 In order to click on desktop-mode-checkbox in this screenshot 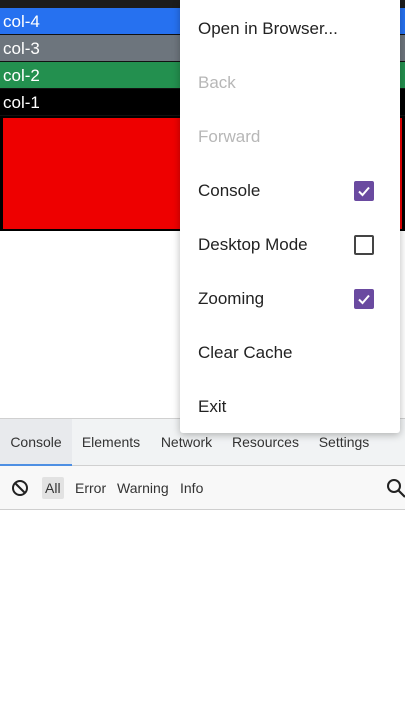, I will do `click(364, 245)`.